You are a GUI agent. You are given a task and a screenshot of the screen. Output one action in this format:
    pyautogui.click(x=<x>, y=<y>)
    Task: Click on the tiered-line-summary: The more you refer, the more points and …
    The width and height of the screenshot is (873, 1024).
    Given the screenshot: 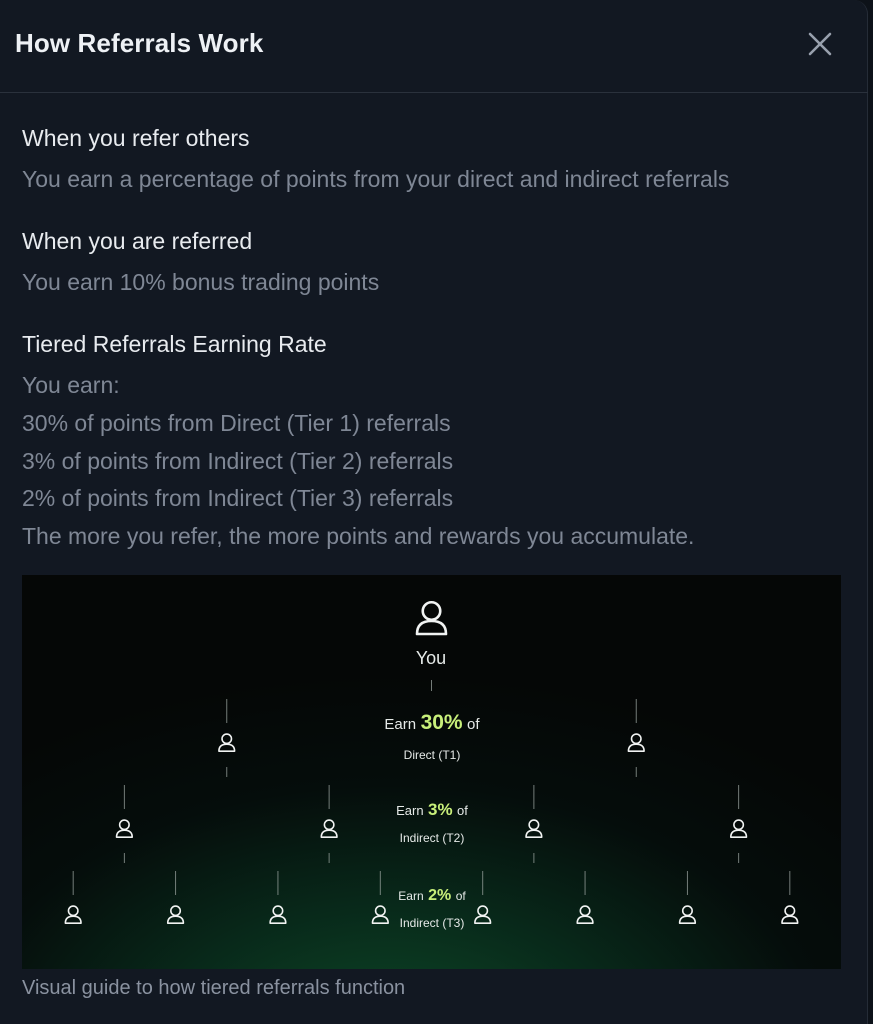 What is the action you would take?
    pyautogui.click(x=358, y=536)
    